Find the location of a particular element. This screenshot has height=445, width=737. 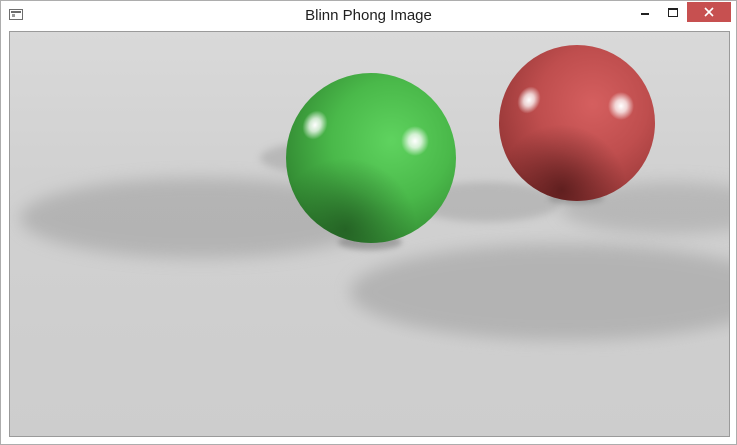

maximize-button is located at coordinates (673, 12).